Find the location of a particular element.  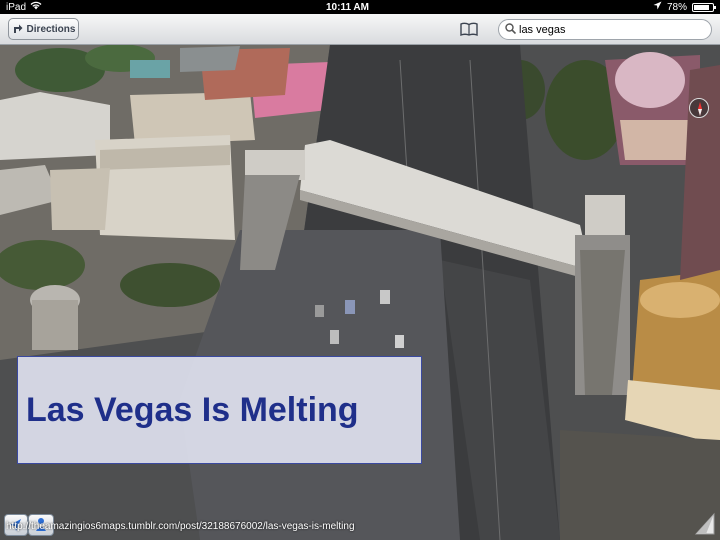

battery-percent: 78% is located at coordinates (676, 7).